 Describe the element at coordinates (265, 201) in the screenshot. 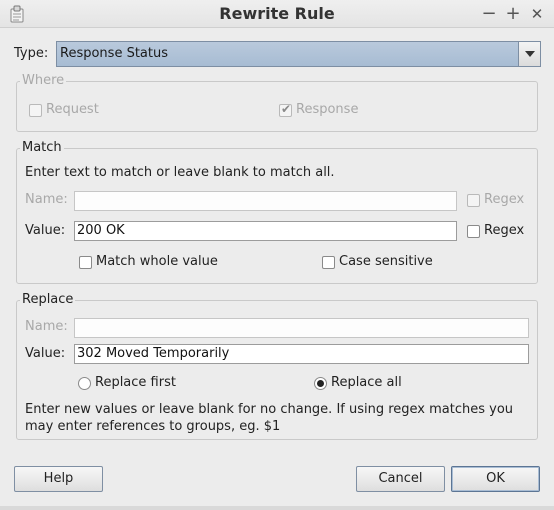

I see `match-name-field` at that location.